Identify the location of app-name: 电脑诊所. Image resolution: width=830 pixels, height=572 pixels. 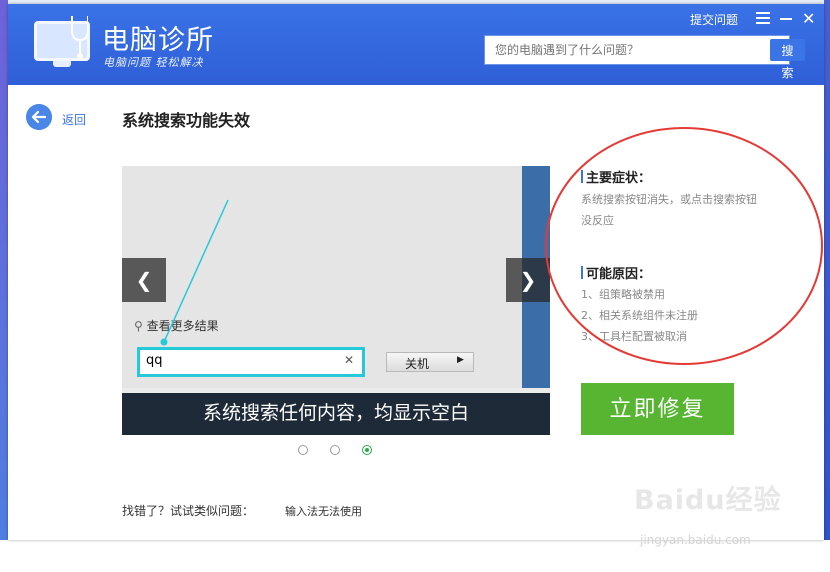
(158, 40).